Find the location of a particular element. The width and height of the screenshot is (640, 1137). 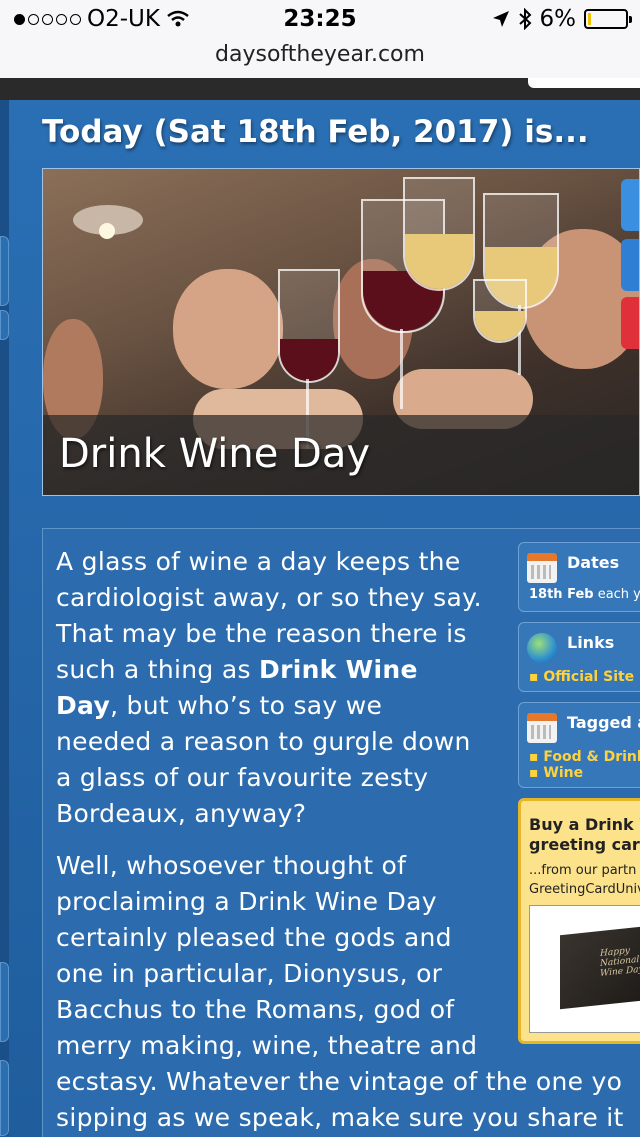

greeting-card-picture: Happy National Wine Day is located at coordinates (600, 967).